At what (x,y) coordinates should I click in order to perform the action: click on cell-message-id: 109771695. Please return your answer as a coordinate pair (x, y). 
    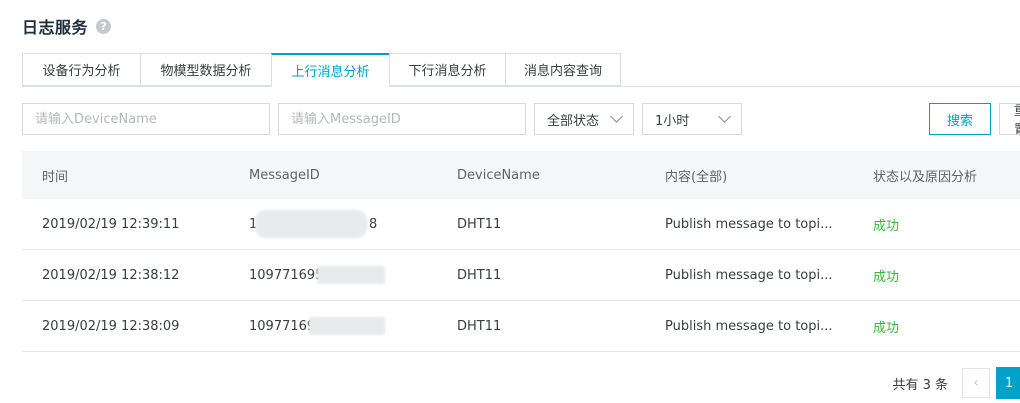
    Looking at the image, I should click on (333, 275).